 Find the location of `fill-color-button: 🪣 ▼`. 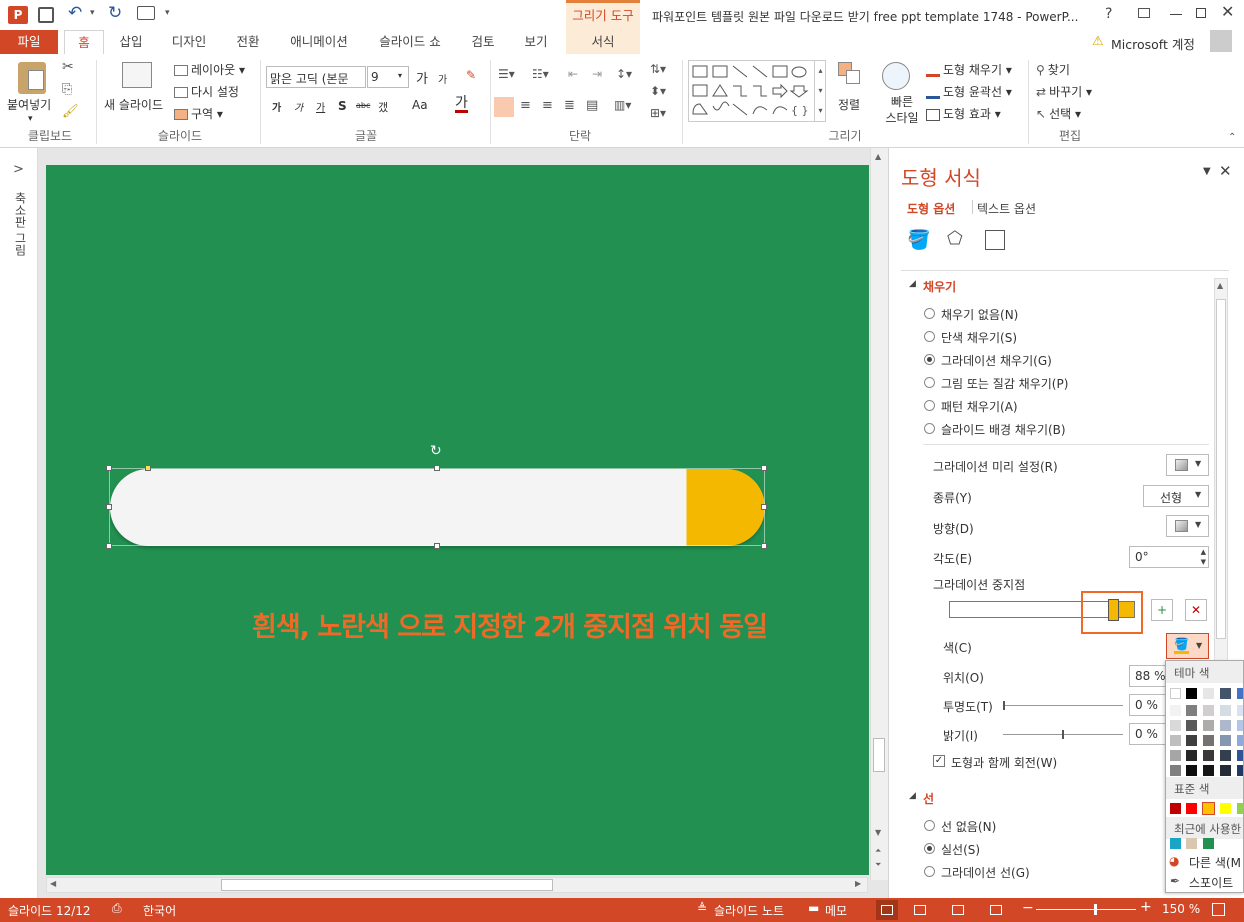

fill-color-button: 🪣 ▼ is located at coordinates (1187, 646).